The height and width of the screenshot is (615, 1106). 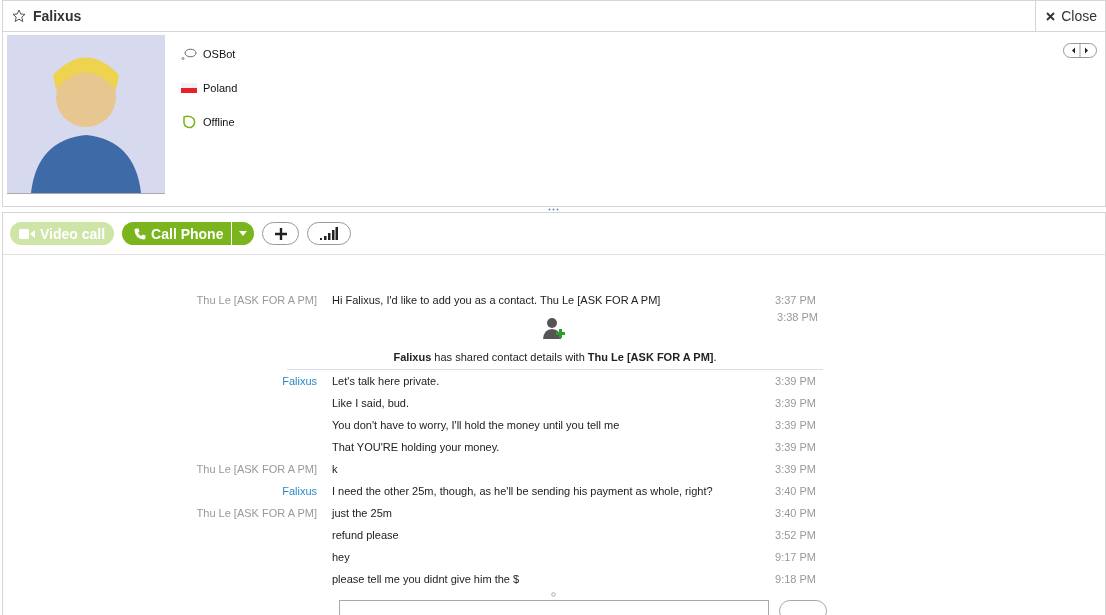 What do you see at coordinates (795, 579) in the screenshot?
I see `message-time: 9:18 PM` at bounding box center [795, 579].